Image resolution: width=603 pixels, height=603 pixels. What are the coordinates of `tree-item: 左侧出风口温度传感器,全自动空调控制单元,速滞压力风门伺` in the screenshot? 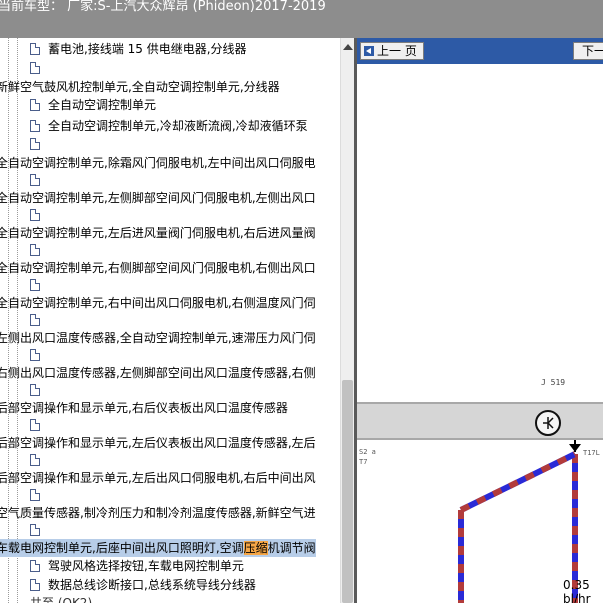 It's located at (170, 338).